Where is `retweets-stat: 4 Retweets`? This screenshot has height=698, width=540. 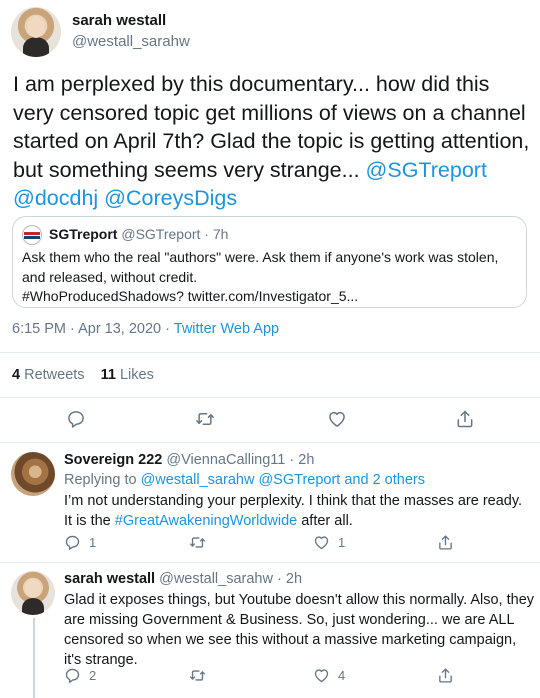 retweets-stat: 4 Retweets is located at coordinates (50, 375).